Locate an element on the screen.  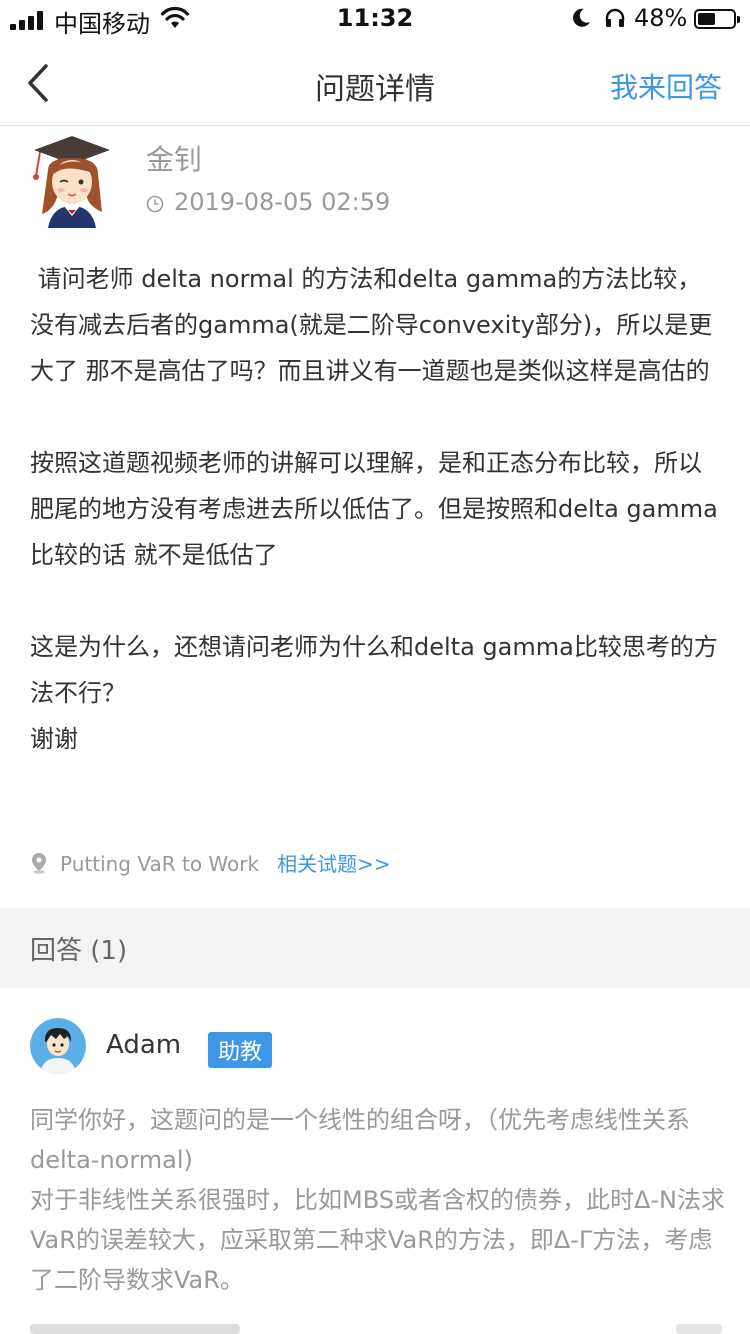
headphone-icon is located at coordinates (615, 17).